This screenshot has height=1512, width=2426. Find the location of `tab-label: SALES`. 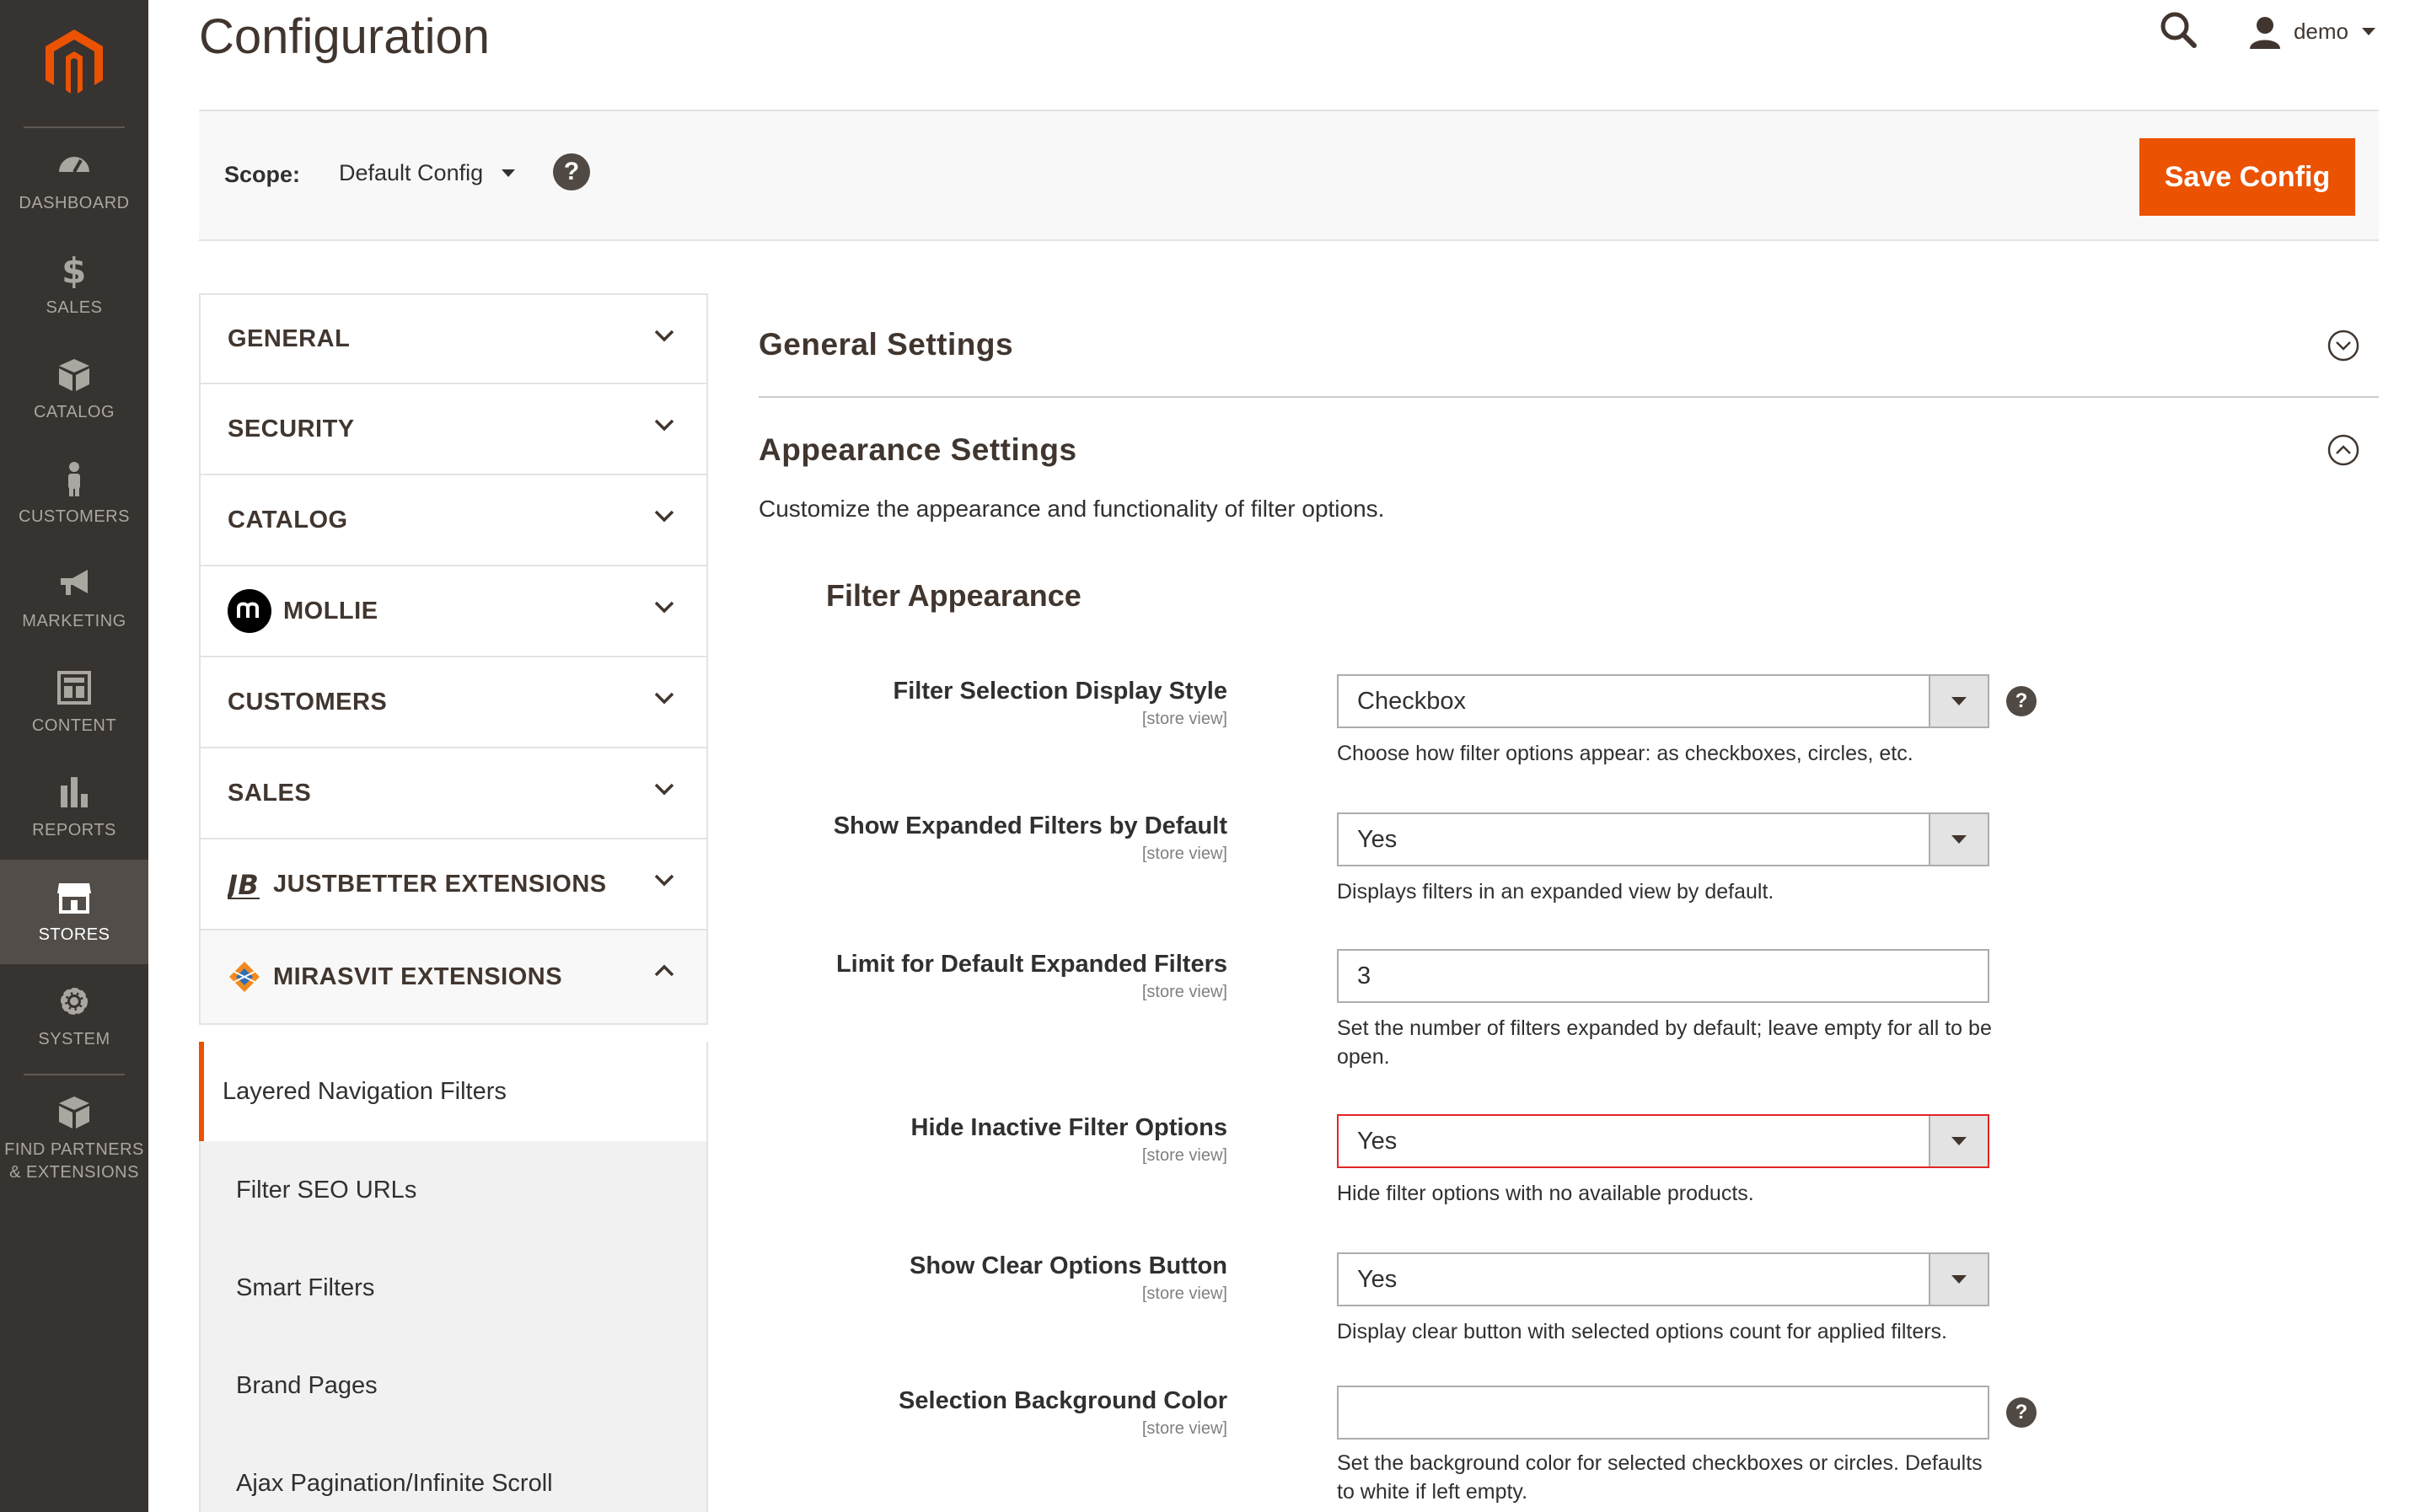

tab-label: SALES is located at coordinates (270, 793).